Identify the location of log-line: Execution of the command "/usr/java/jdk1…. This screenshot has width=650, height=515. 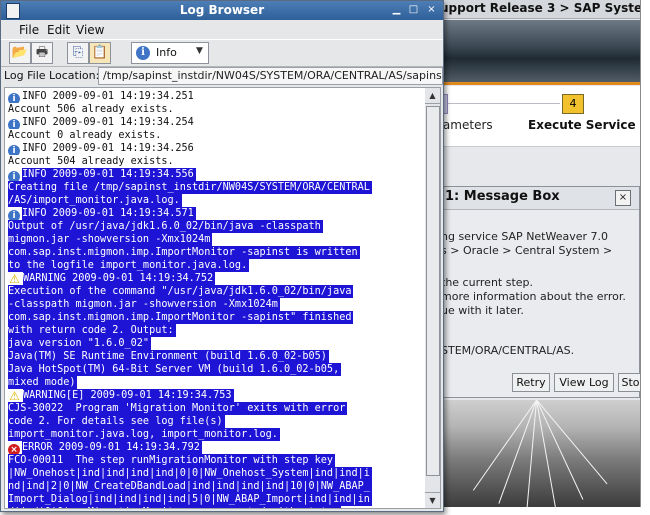
(215, 291).